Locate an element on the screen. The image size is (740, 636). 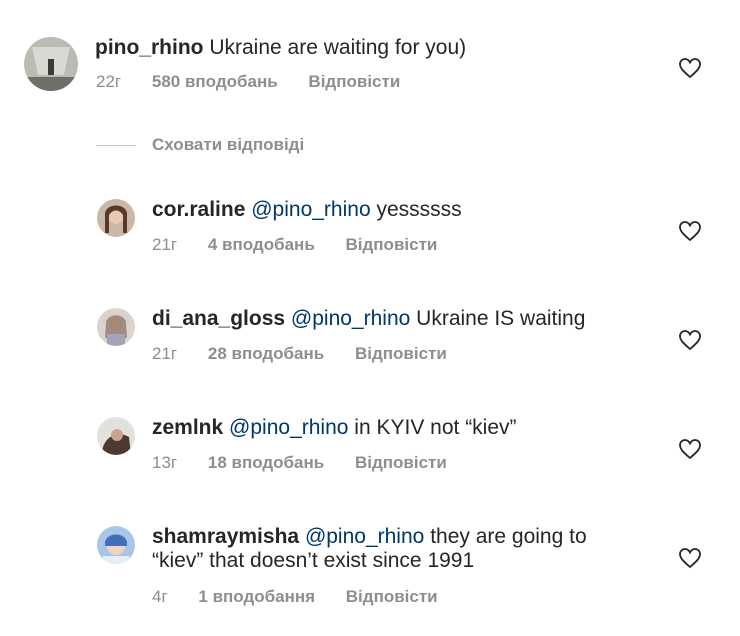
username: pino_rhino is located at coordinates (149, 47).